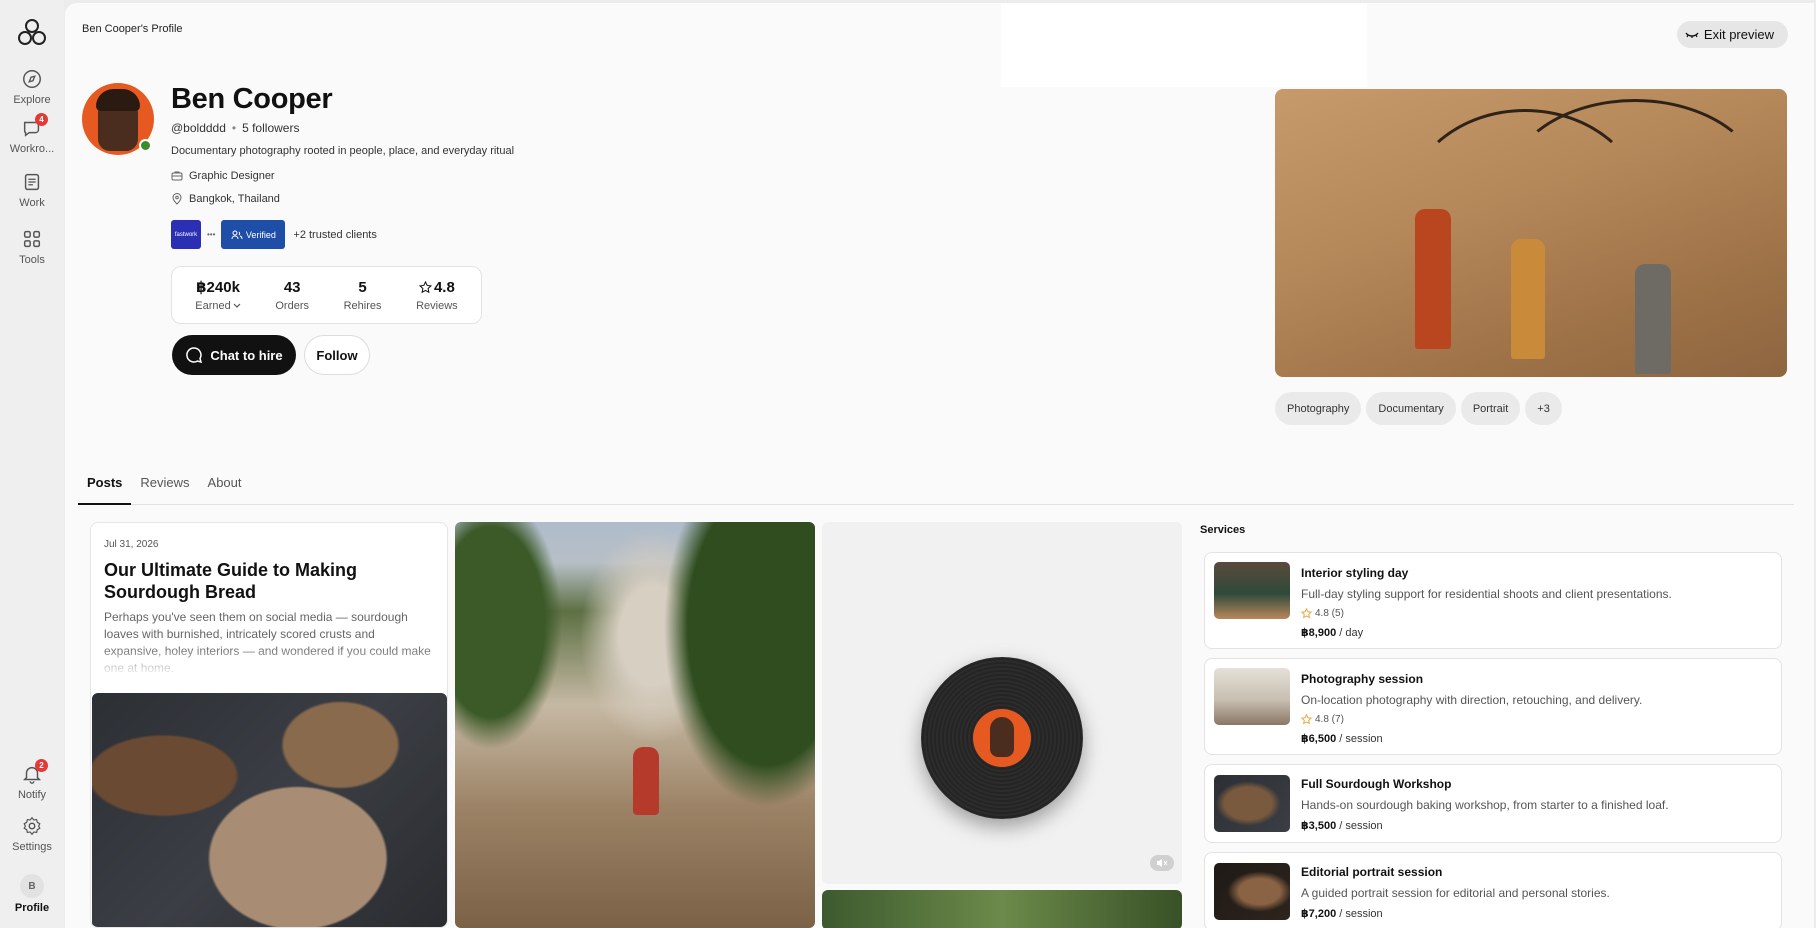 This screenshot has height=928, width=1816. I want to click on document-icon, so click(32, 182).